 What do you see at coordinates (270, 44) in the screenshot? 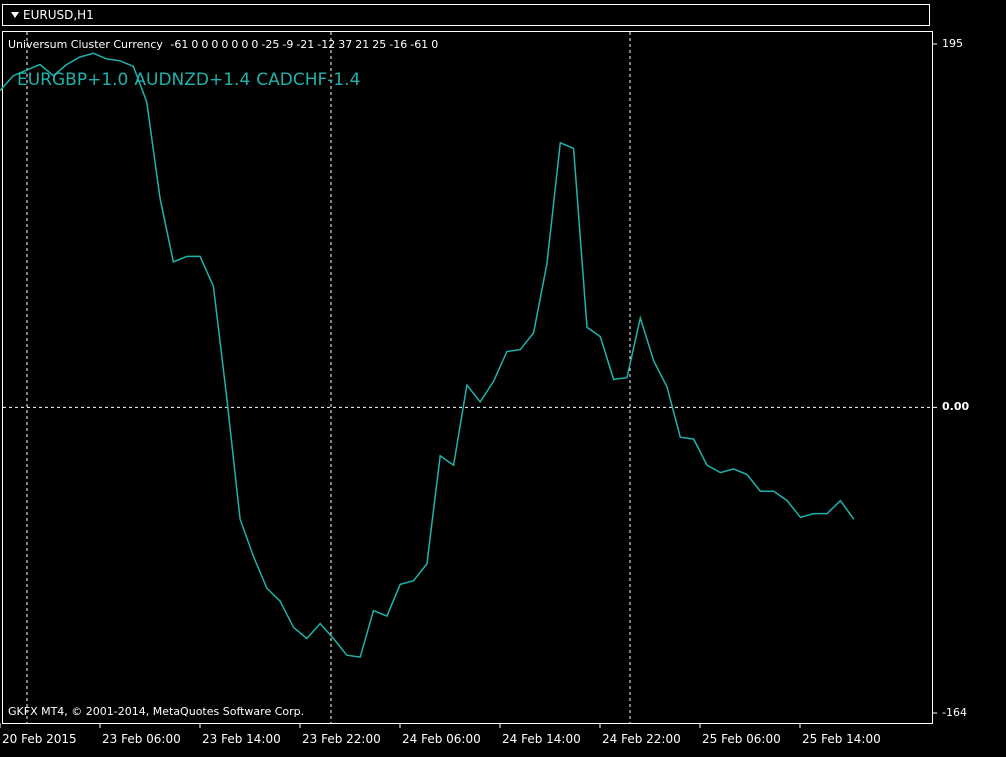
I see `indicator-value: -25` at bounding box center [270, 44].